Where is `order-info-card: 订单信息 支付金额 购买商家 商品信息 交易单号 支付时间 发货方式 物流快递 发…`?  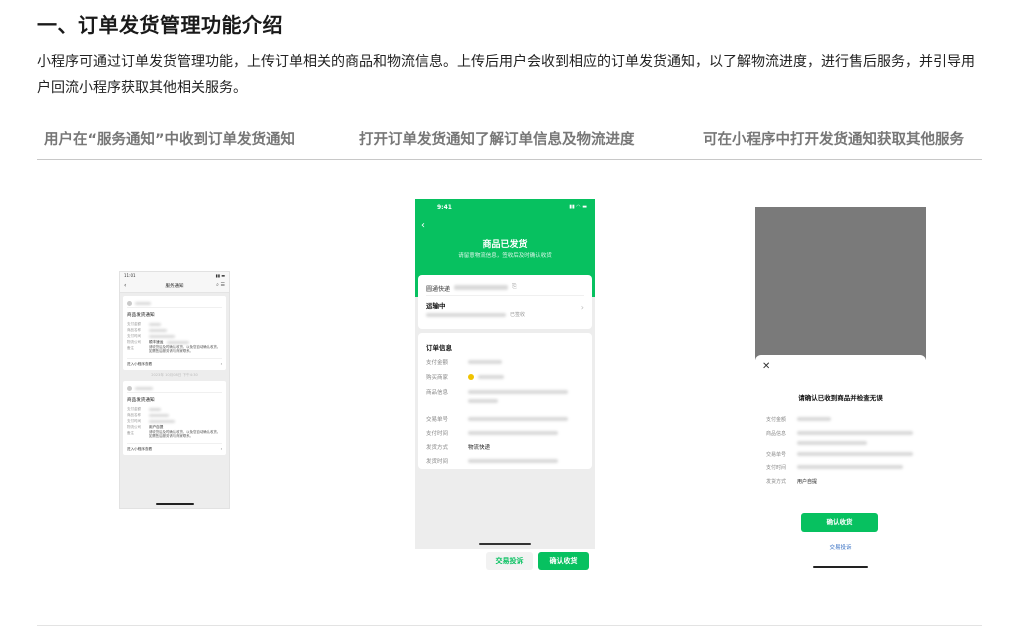
order-info-card: 订单信息 支付金额 购买商家 商品信息 交易单号 支付时间 发货方式 物流快递 发… is located at coordinates (505, 401).